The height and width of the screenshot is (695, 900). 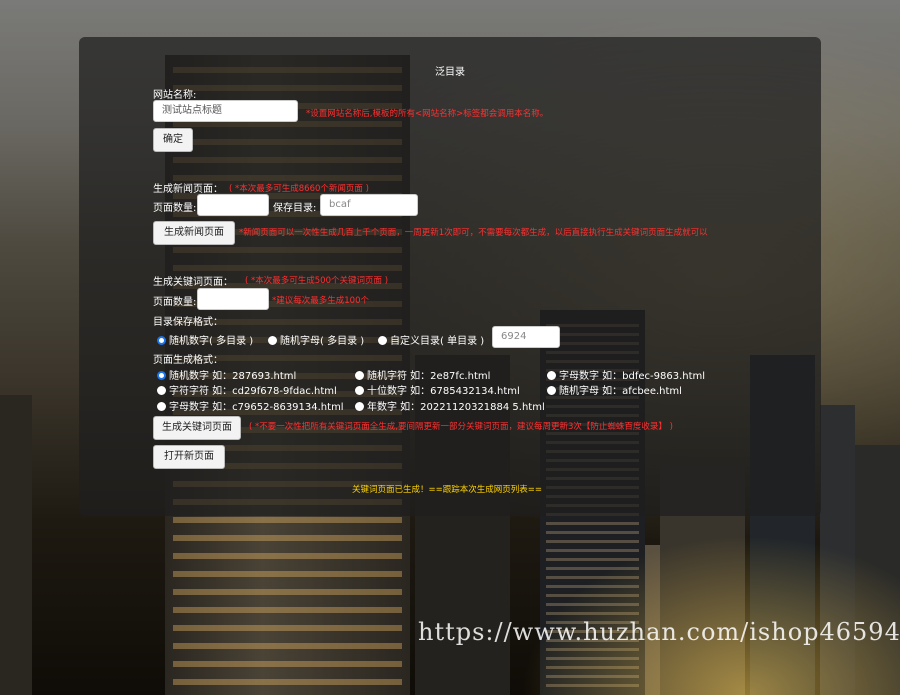 What do you see at coordinates (233, 376) in the screenshot?
I see `option-label: 随机数字 如：287693.html` at bounding box center [233, 376].